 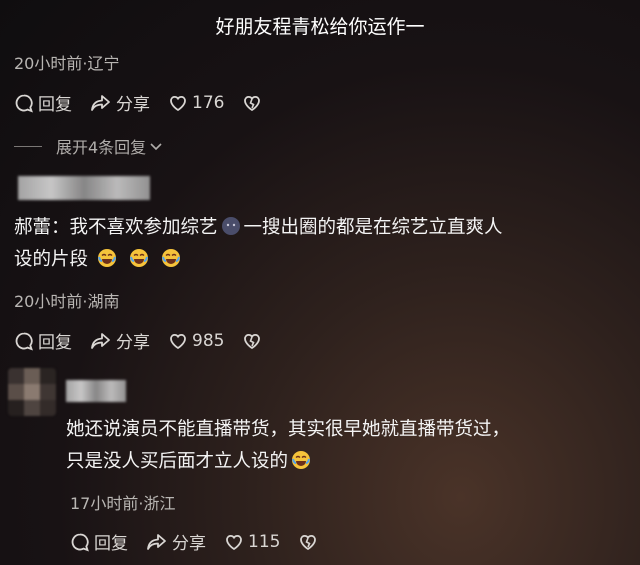 What do you see at coordinates (101, 147) in the screenshot?
I see `expand-replies-label: 展开4条回复` at bounding box center [101, 147].